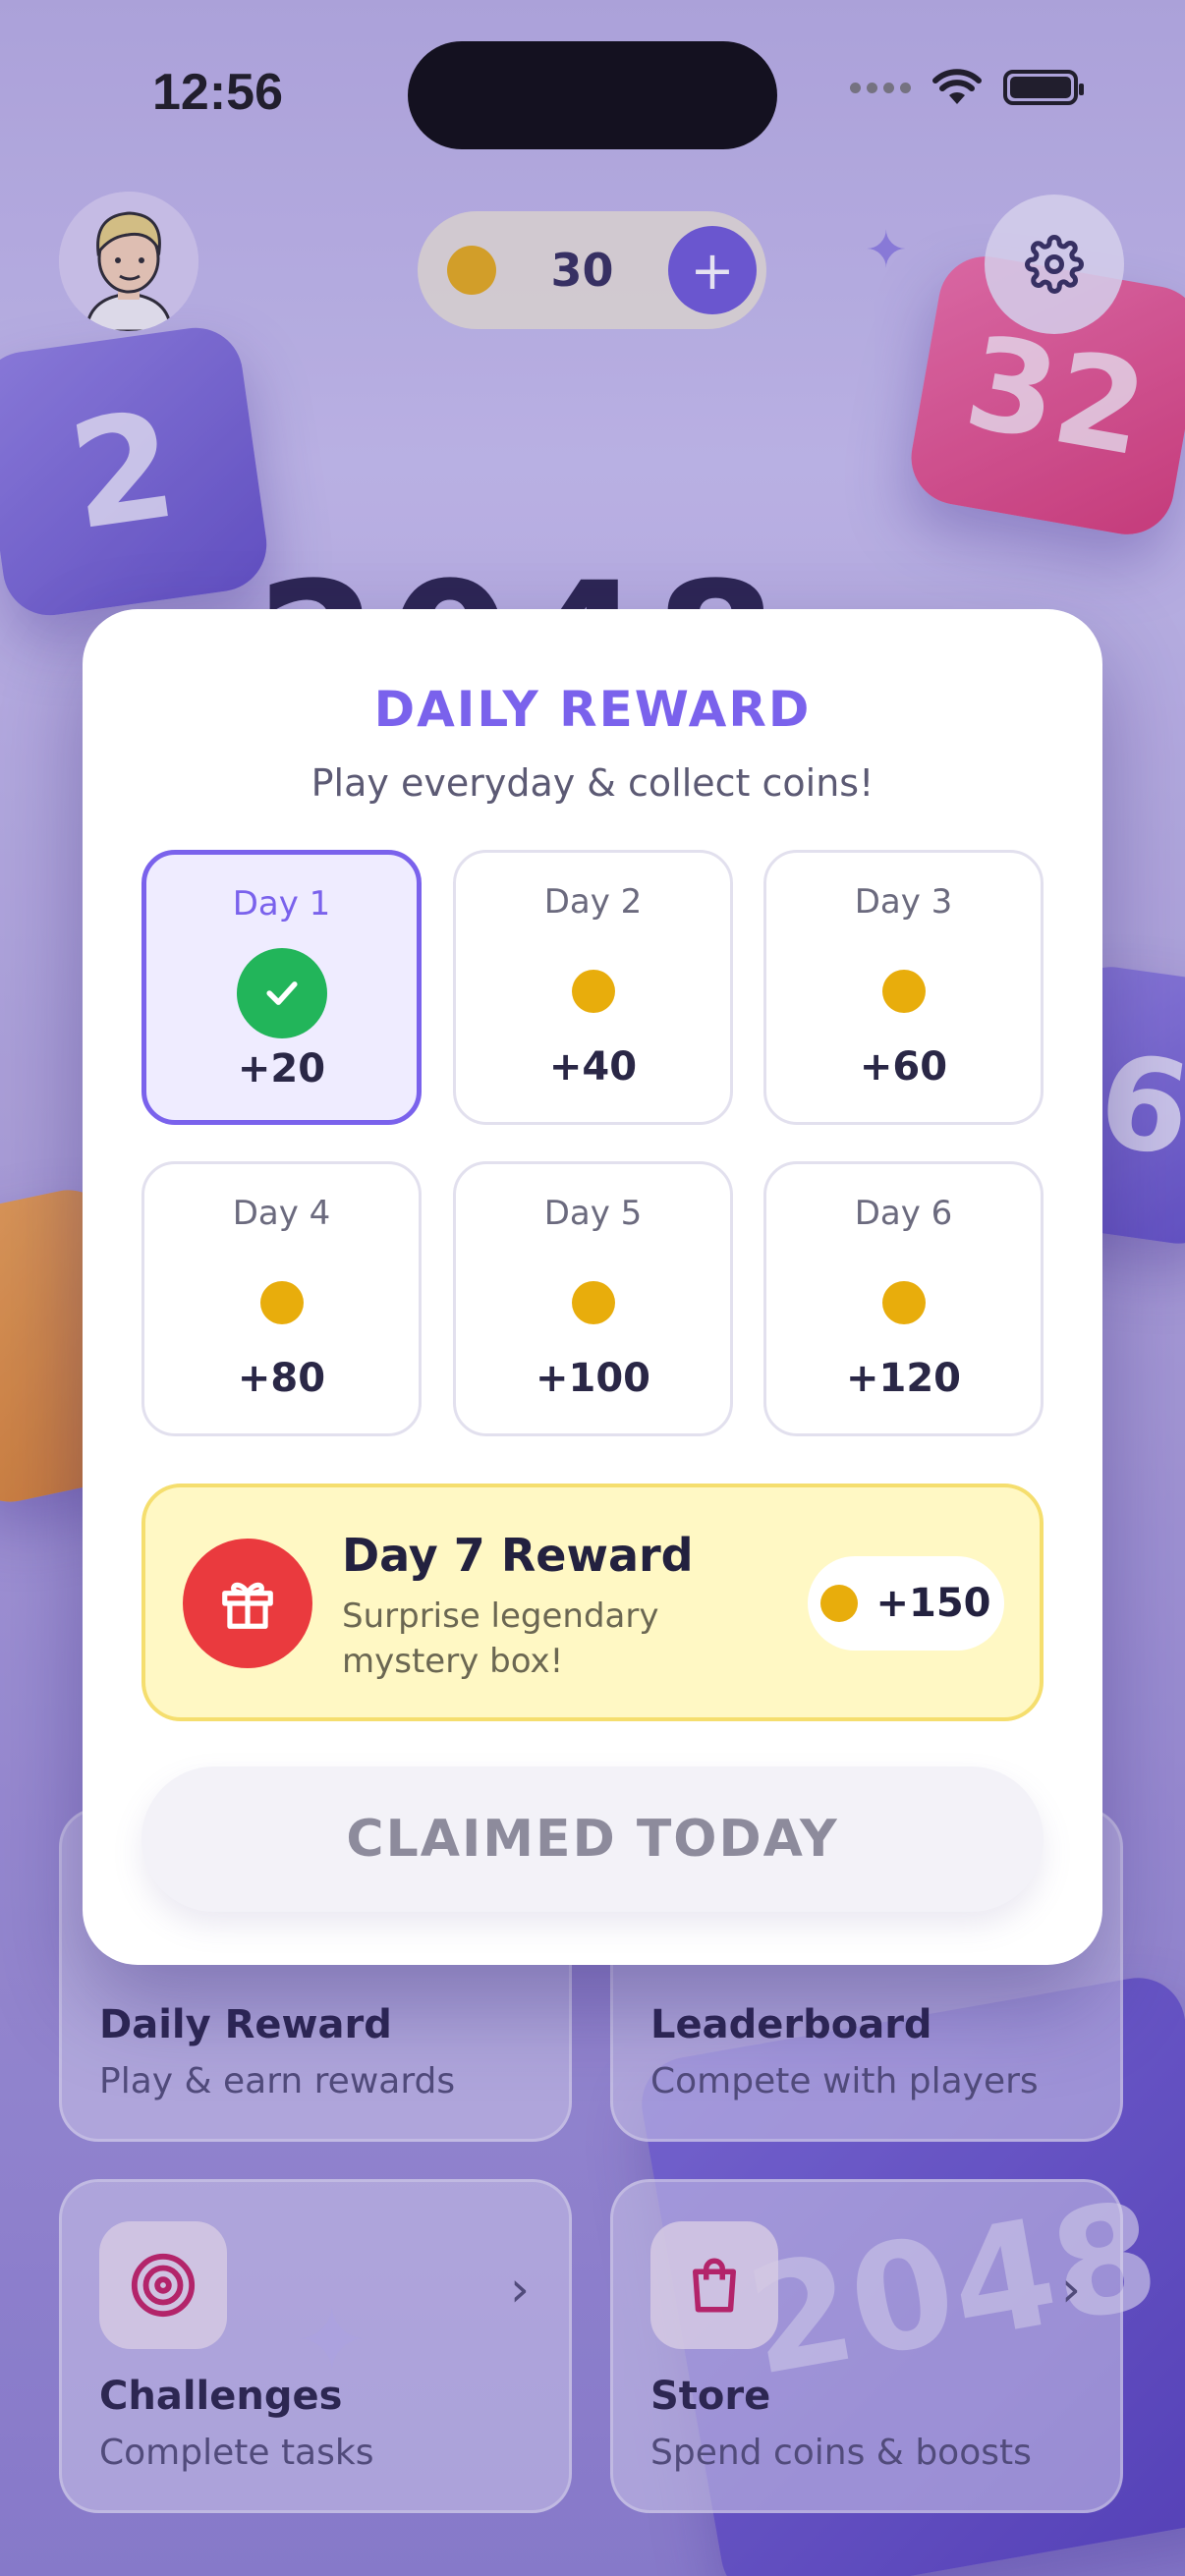 Image resolution: width=1185 pixels, height=2576 pixels. What do you see at coordinates (282, 1378) in the screenshot?
I see `day-amount: +80` at bounding box center [282, 1378].